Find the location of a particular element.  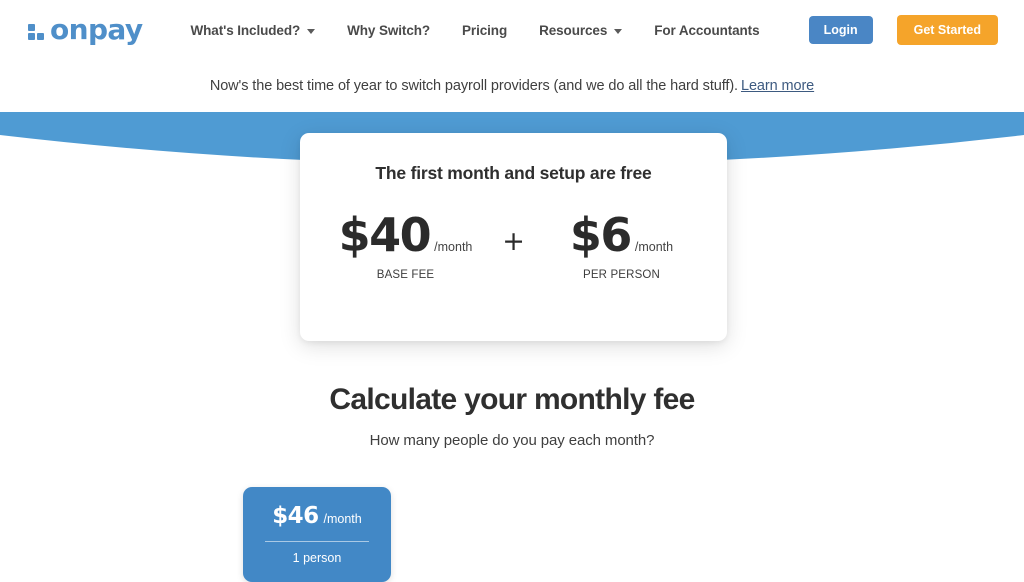

nav-item-why-switch: Why Switch? is located at coordinates (388, 30).